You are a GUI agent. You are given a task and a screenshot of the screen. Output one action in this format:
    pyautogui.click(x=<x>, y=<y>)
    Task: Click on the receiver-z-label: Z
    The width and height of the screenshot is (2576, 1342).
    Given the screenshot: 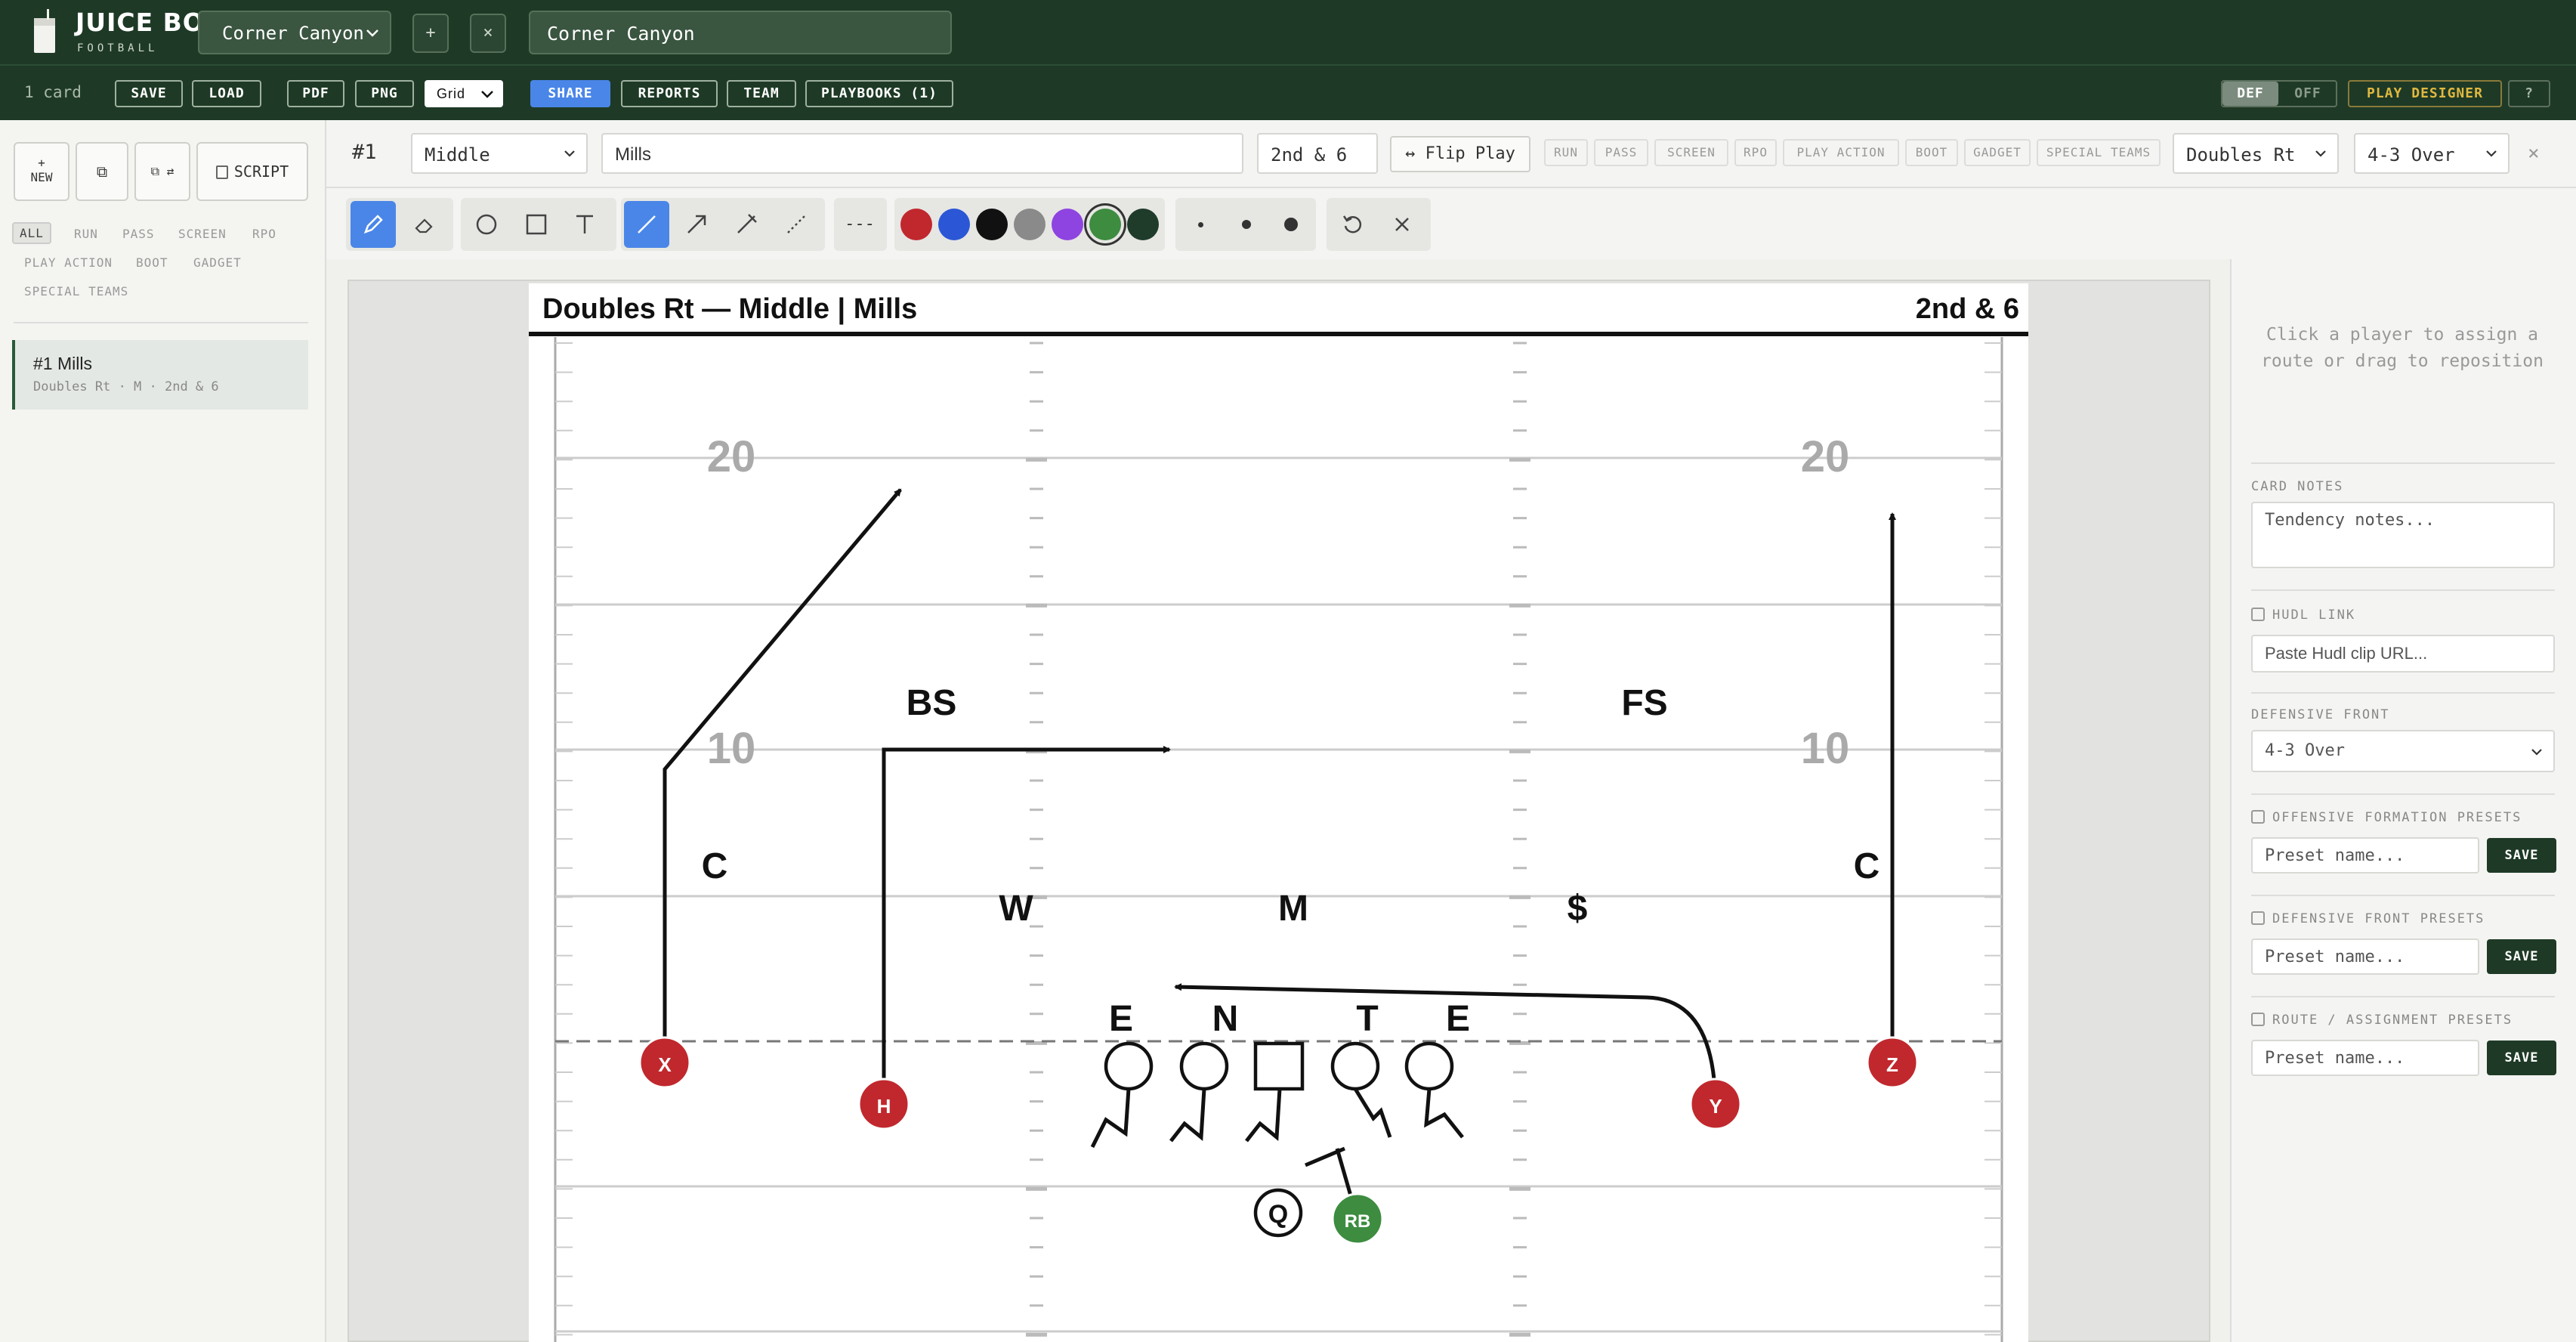 What is the action you would take?
    pyautogui.click(x=1892, y=1064)
    